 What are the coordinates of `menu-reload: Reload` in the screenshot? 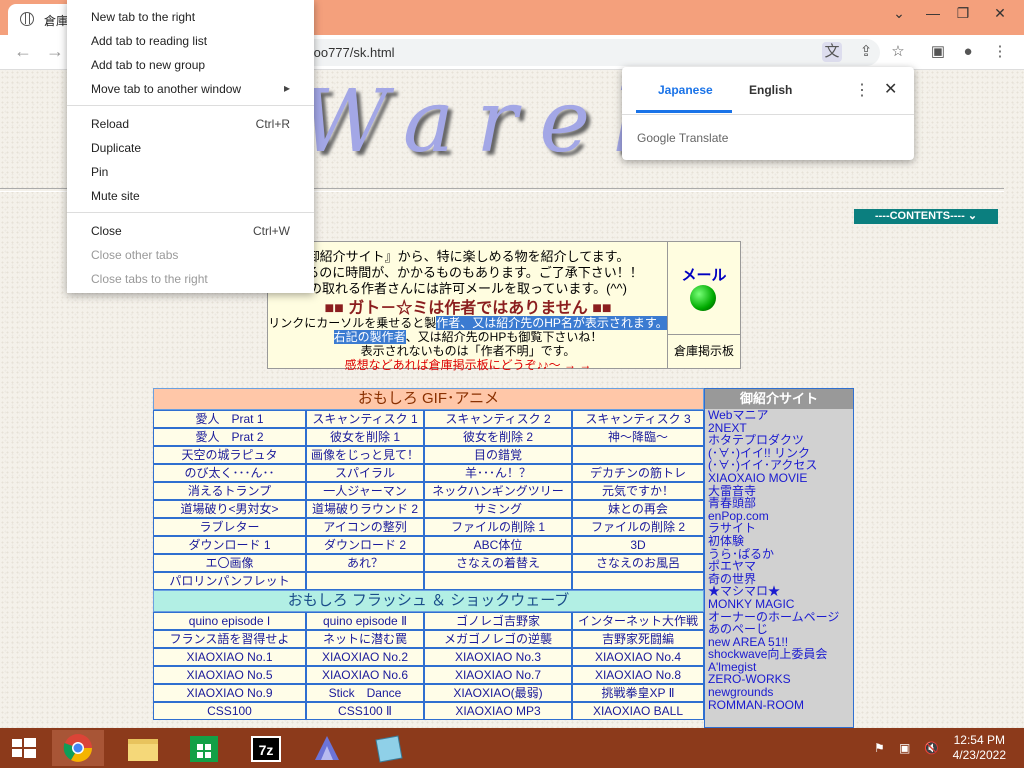 It's located at (110, 124).